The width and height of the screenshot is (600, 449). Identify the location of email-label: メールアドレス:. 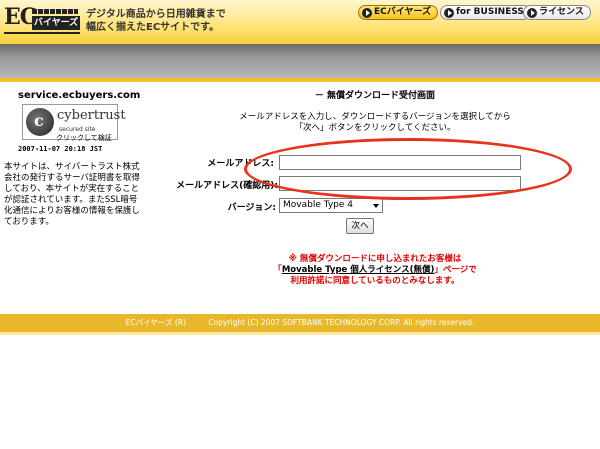
(240, 164).